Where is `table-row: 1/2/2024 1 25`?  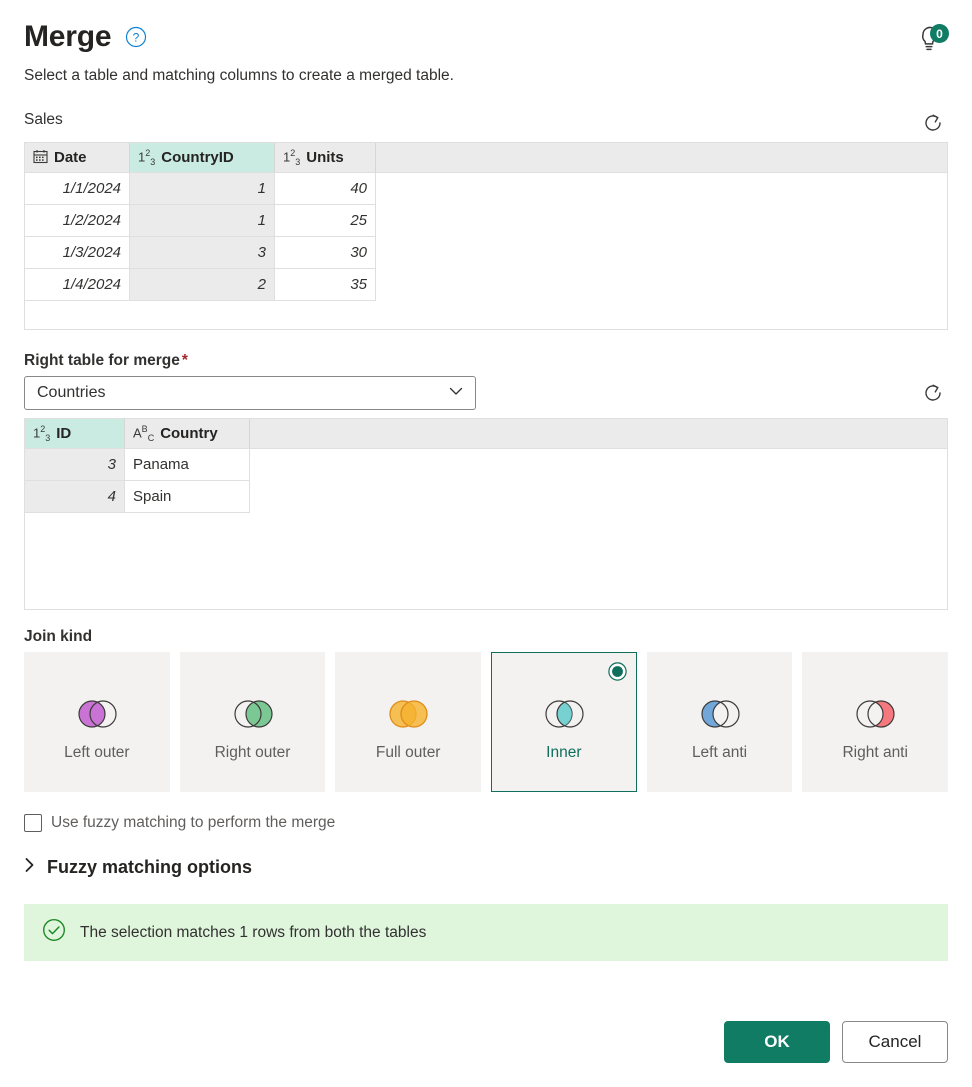 table-row: 1/2/2024 1 25 is located at coordinates (486, 221).